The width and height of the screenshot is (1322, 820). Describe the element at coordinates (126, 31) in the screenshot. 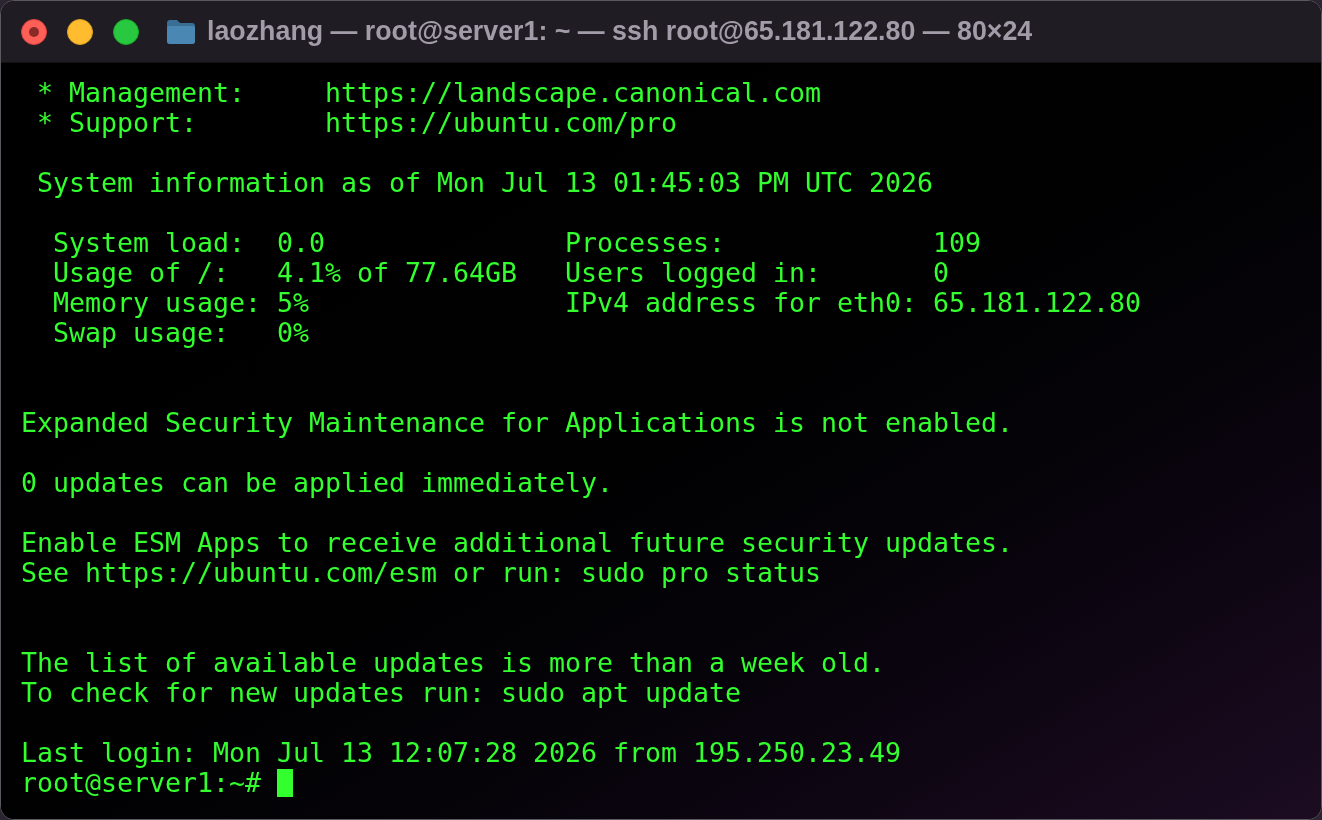

I see `zoom-button` at that location.